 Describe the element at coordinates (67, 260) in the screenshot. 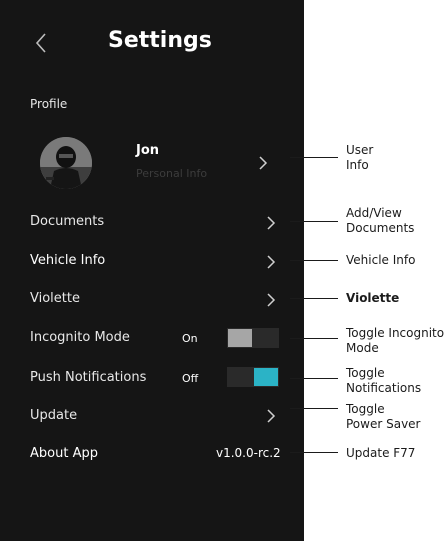

I see `vehicle-info-item: Vehicle Info` at that location.